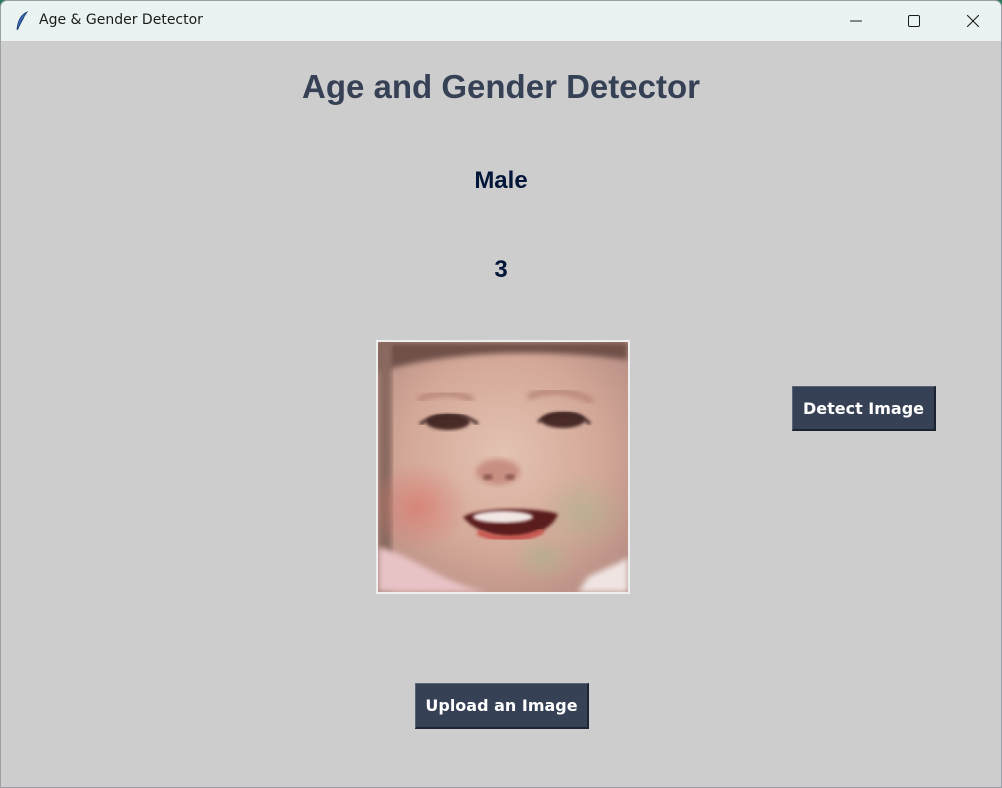  I want to click on detect-image-button: Detect Image, so click(864, 408).